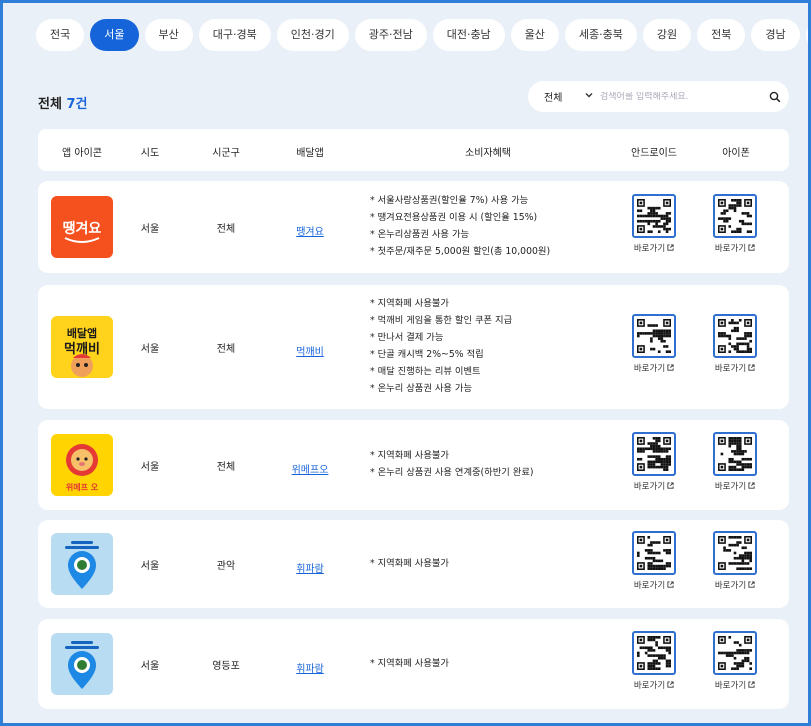  Describe the element at coordinates (441, 320) in the screenshot. I see `benefit-item: * 먹깨비 게임을 통한 할인 쿠폰 지급` at that location.